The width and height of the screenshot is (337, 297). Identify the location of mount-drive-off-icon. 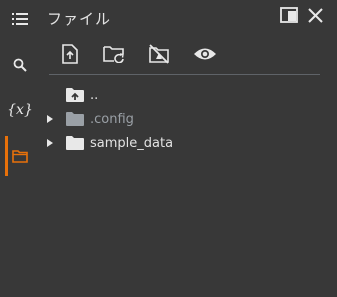
(159, 54).